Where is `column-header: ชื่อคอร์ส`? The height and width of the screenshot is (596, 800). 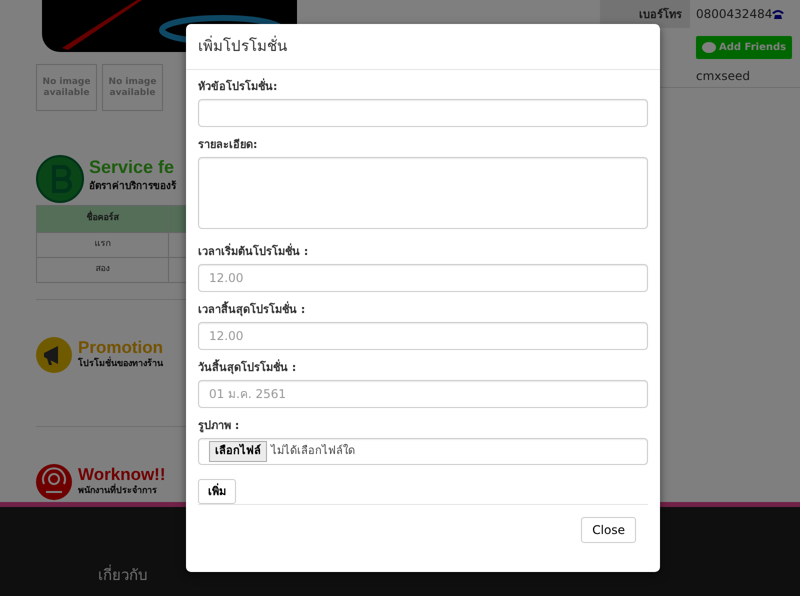
column-header: ชื่อคอร์ส is located at coordinates (102, 219).